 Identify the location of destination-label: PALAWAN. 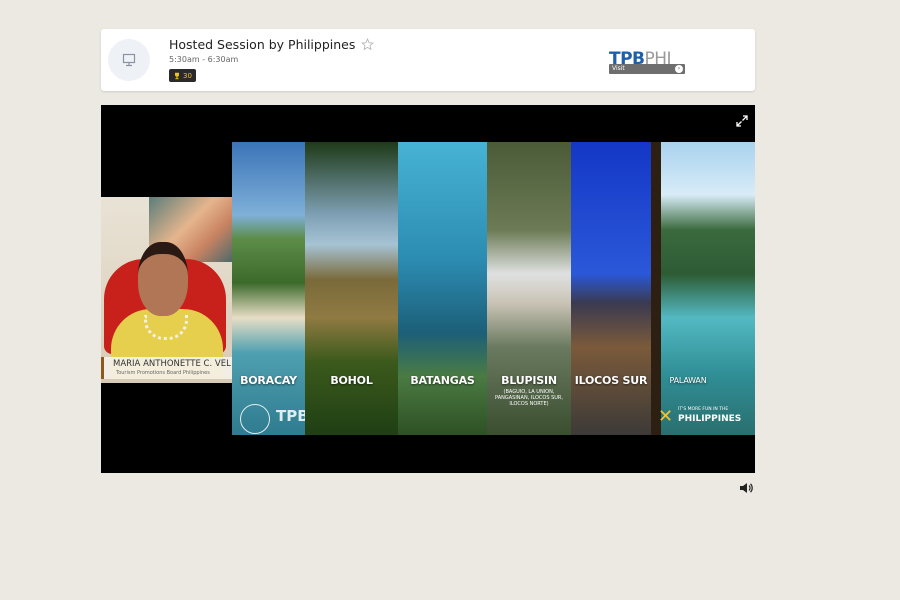
(688, 380).